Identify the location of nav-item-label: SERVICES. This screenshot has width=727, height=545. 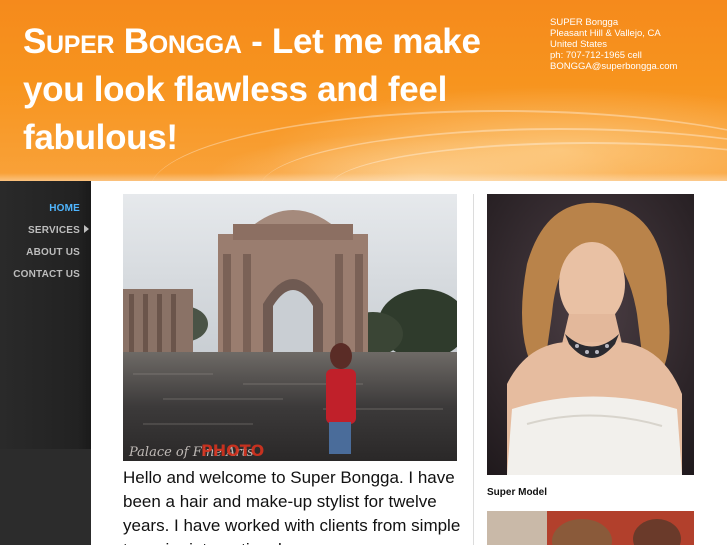
(54, 230).